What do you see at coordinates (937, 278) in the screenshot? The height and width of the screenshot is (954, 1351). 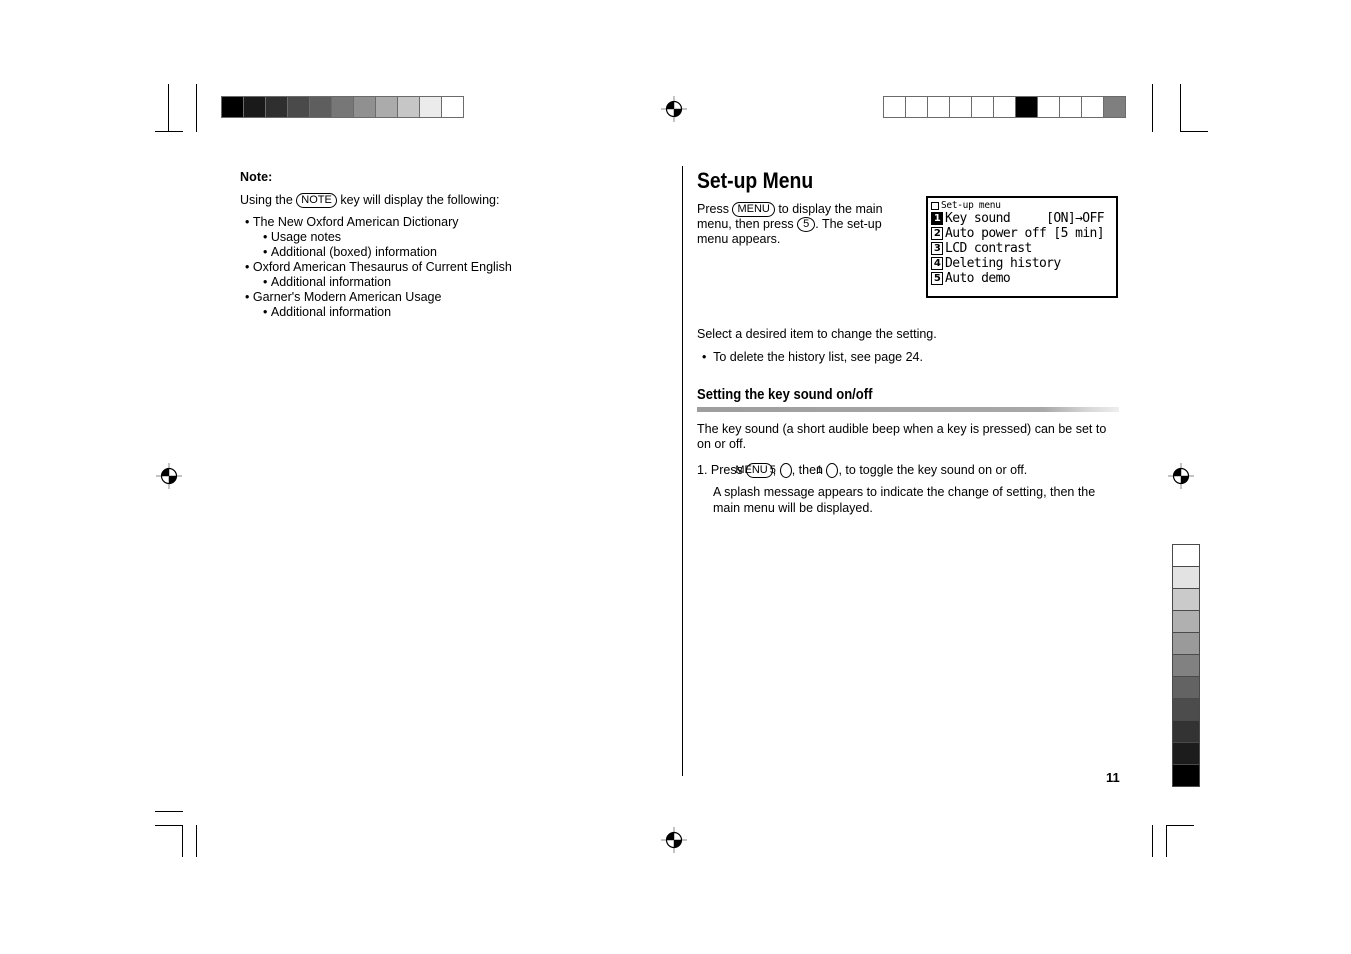 I see `lcd-item-number-badge: 5` at bounding box center [937, 278].